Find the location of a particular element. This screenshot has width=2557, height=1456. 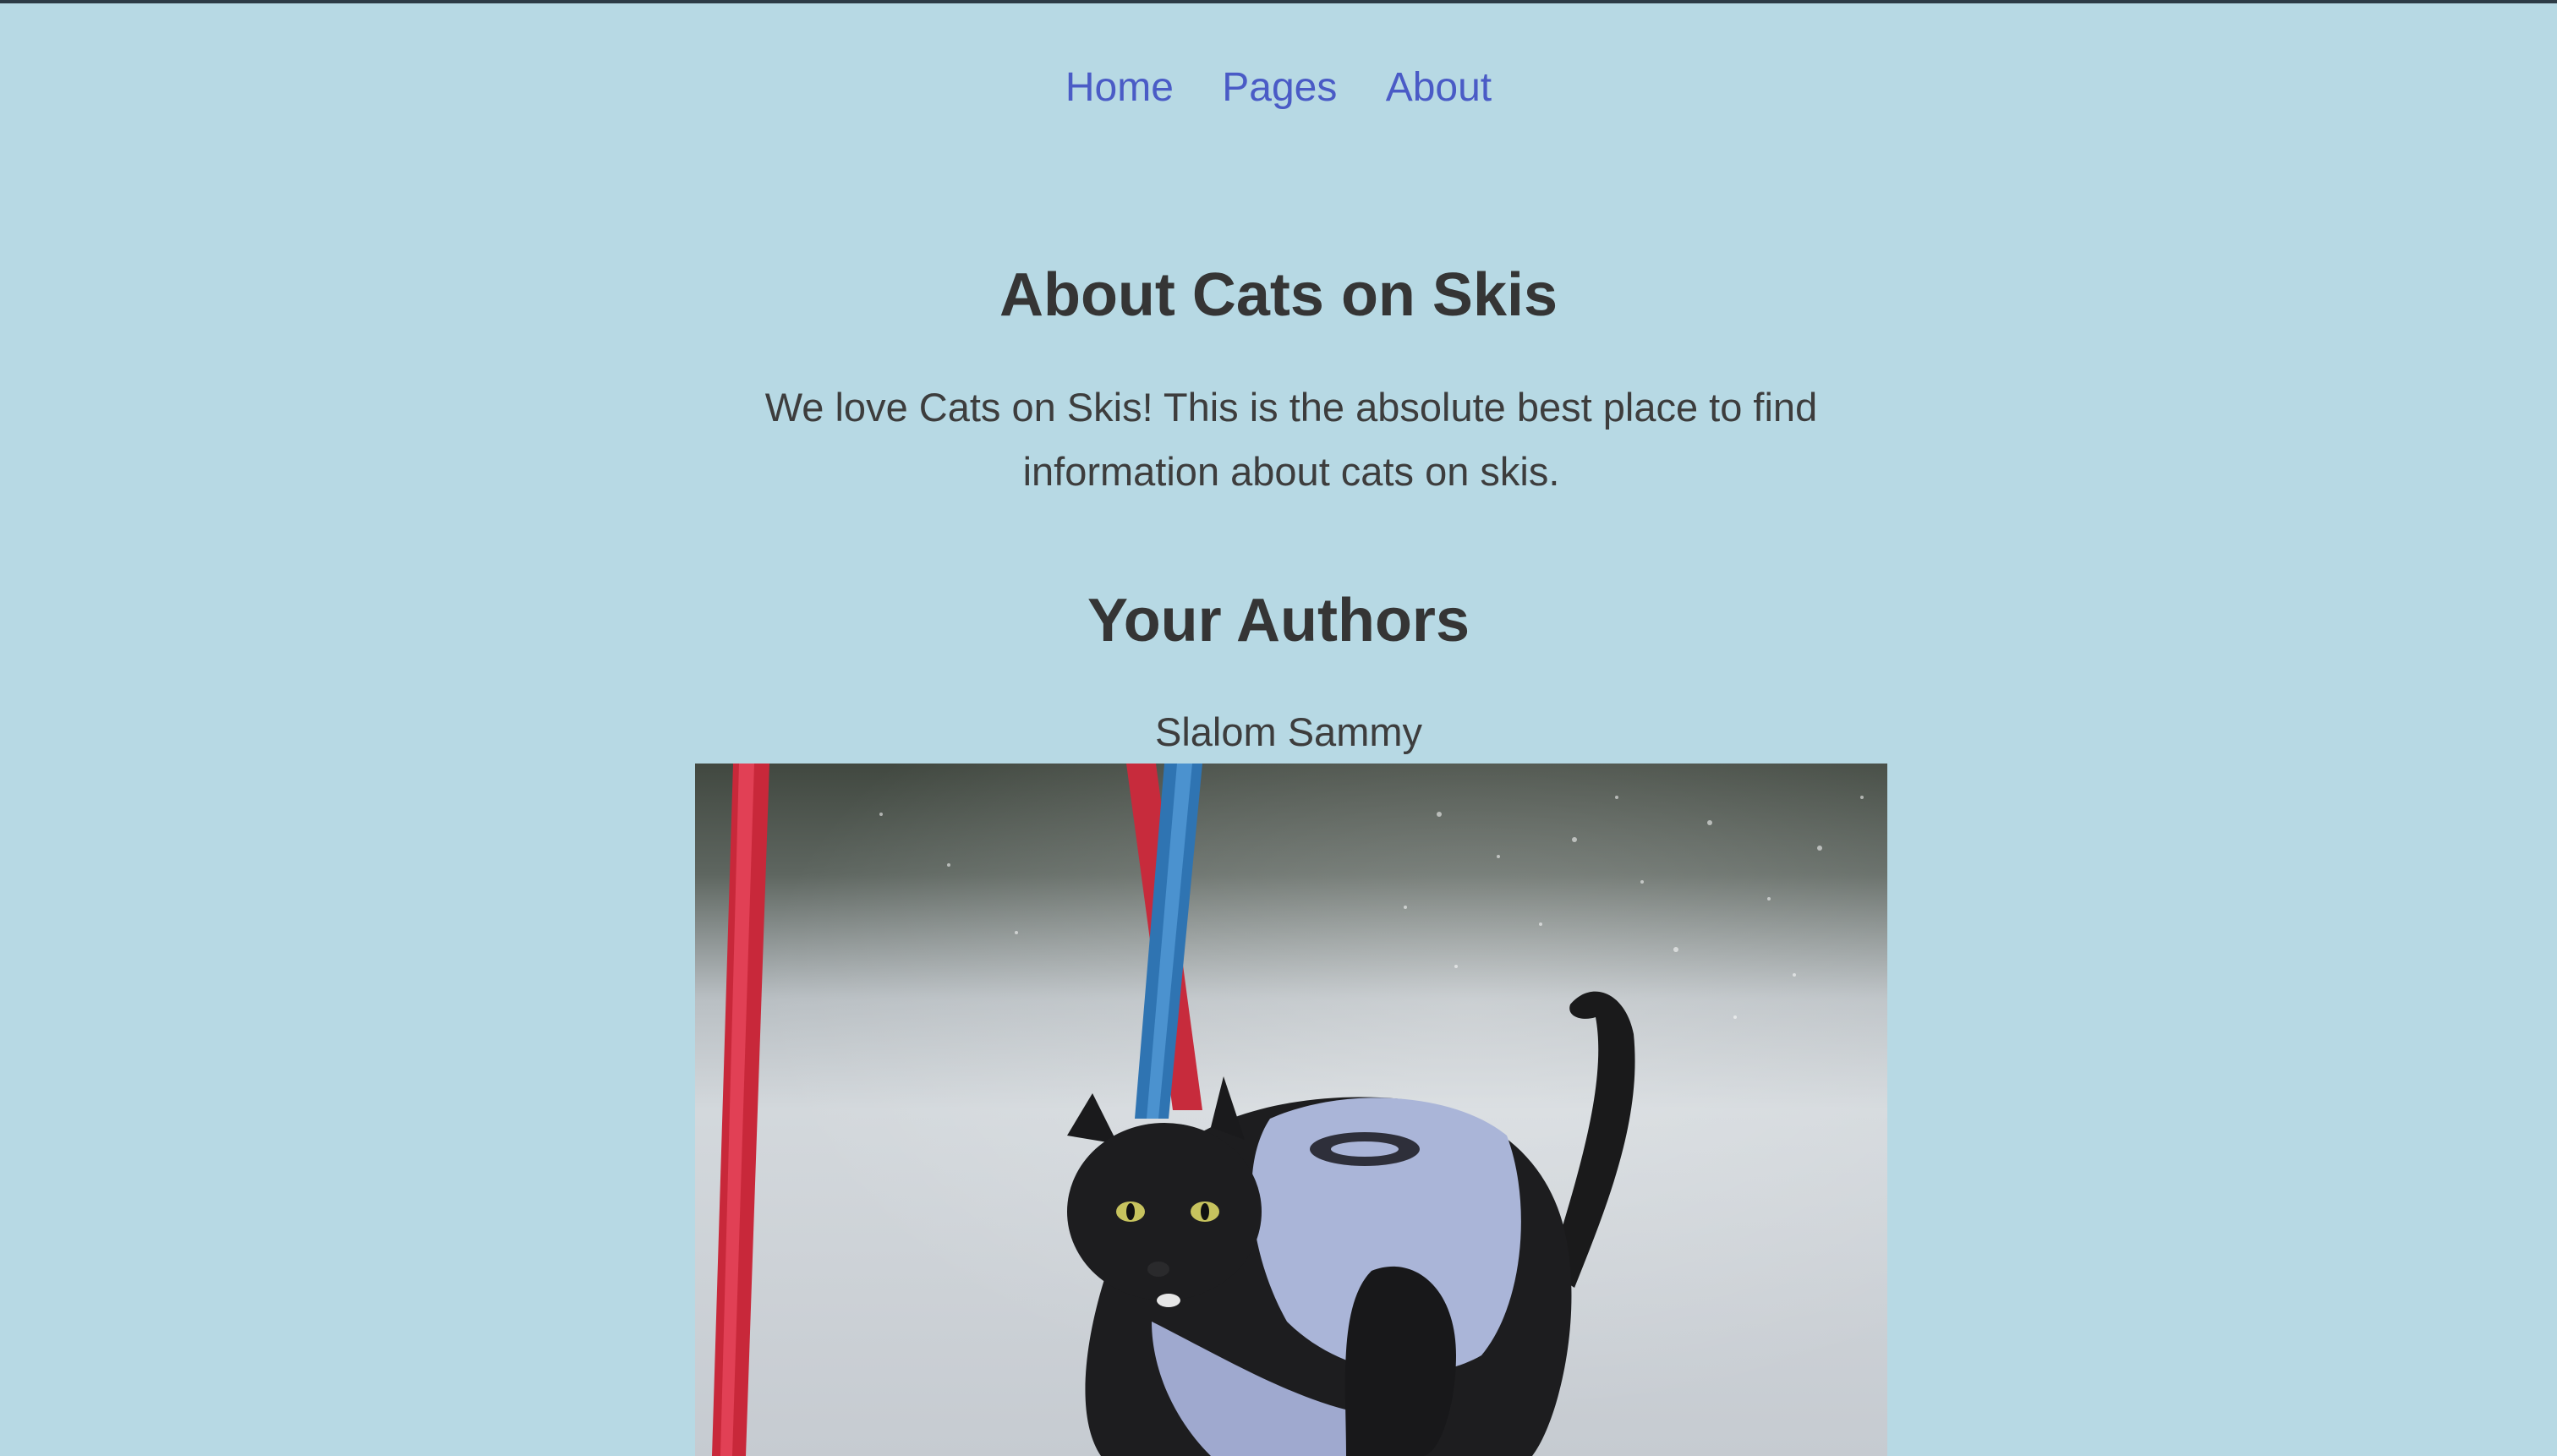

nav-link-about: About is located at coordinates (1439, 87).